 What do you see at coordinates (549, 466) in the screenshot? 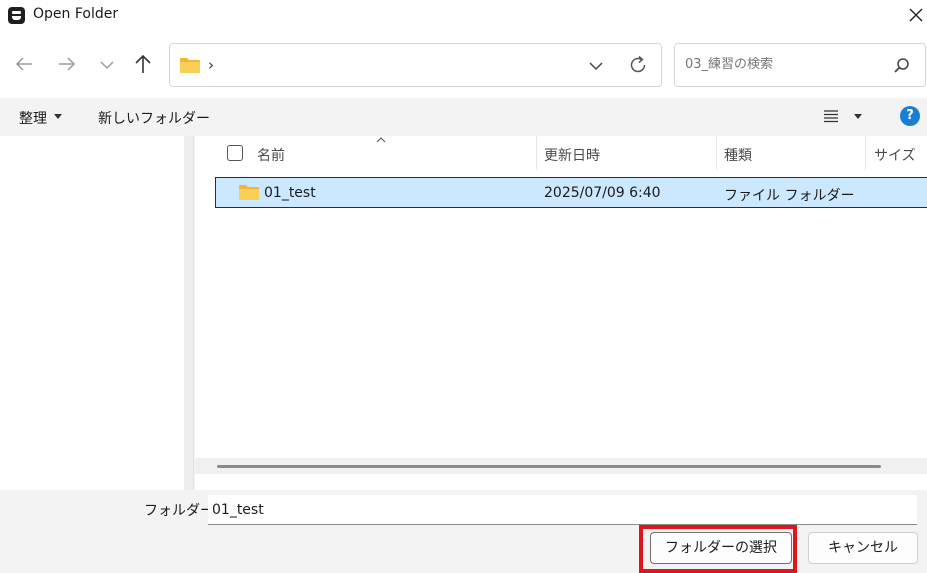
I see `scrollbar-thumb` at bounding box center [549, 466].